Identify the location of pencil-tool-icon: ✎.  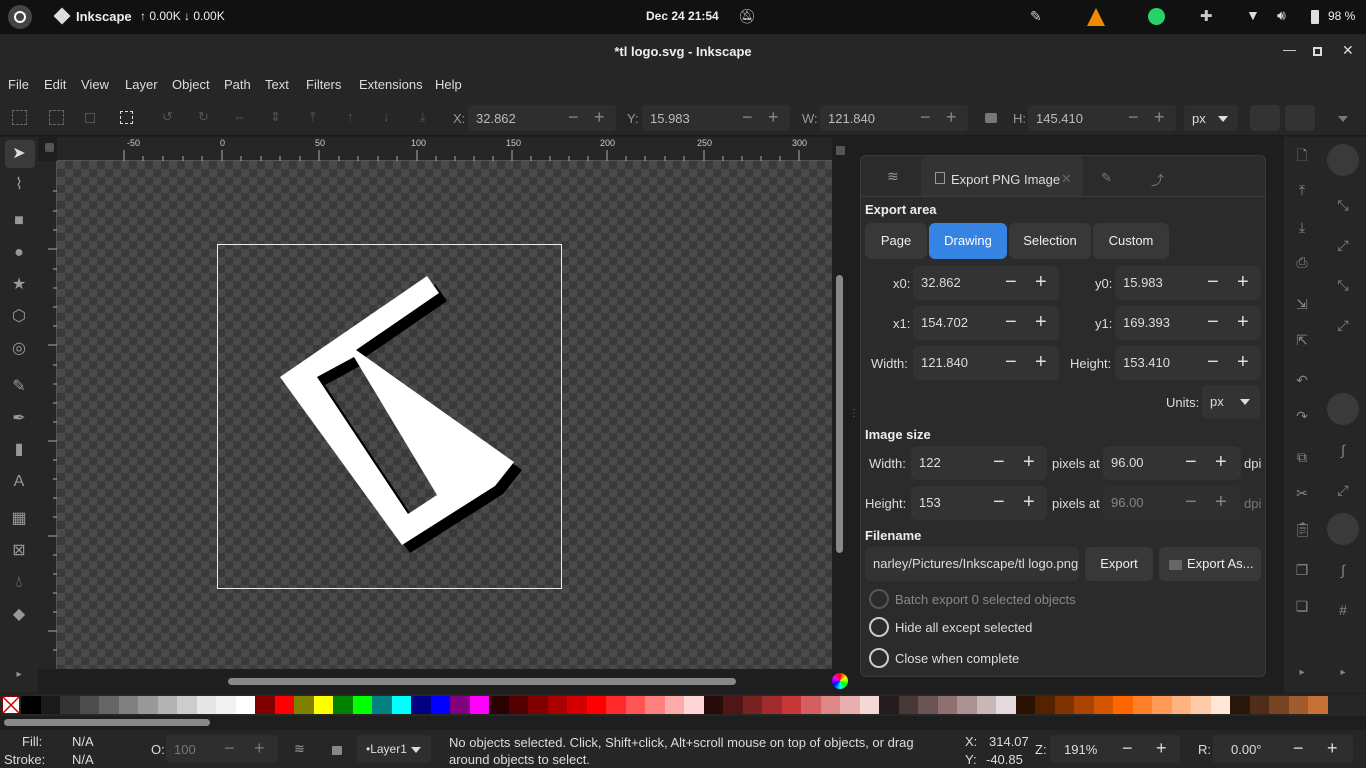
(19, 387).